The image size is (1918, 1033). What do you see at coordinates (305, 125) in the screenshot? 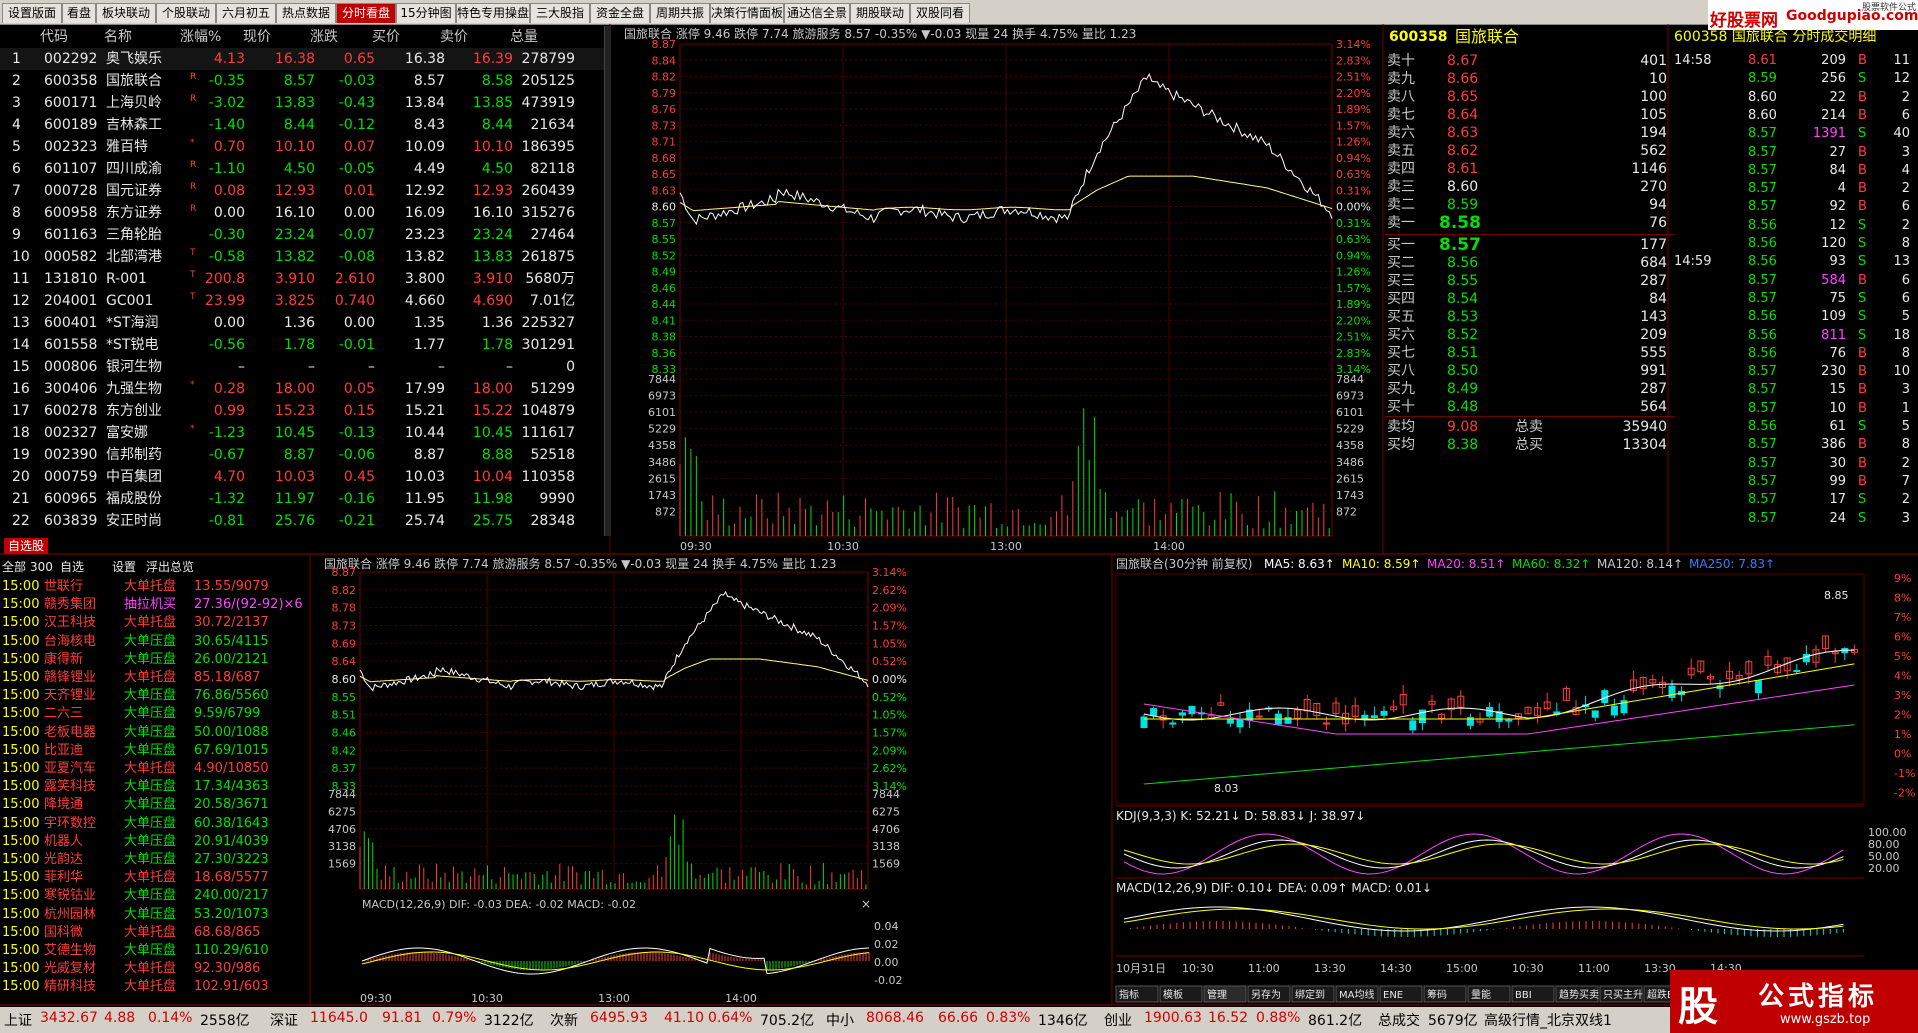
I see `watchlist-row: 4 600189 吉林森工 -1.40 8.44 -0.12 8.43 8.44 21634` at bounding box center [305, 125].